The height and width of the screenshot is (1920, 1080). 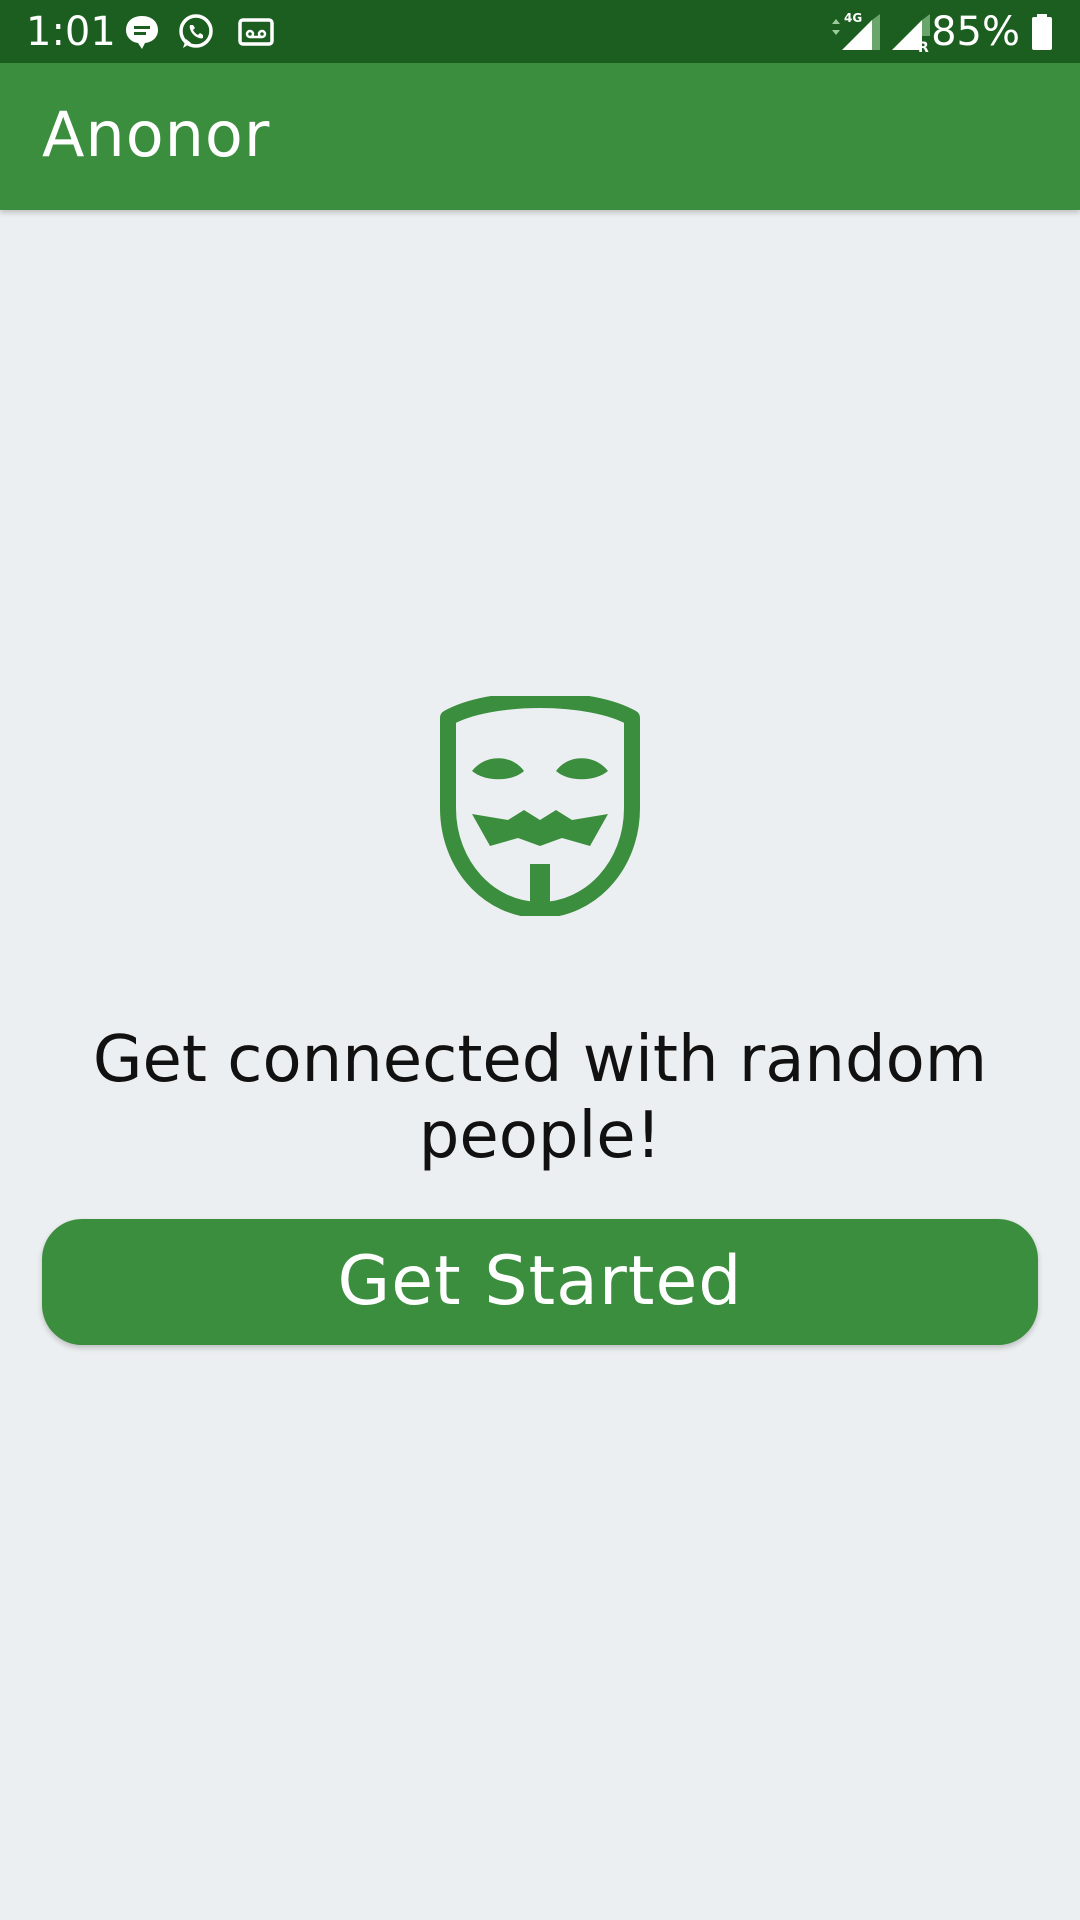 What do you see at coordinates (540, 136) in the screenshot?
I see `app-bar: Anonor` at bounding box center [540, 136].